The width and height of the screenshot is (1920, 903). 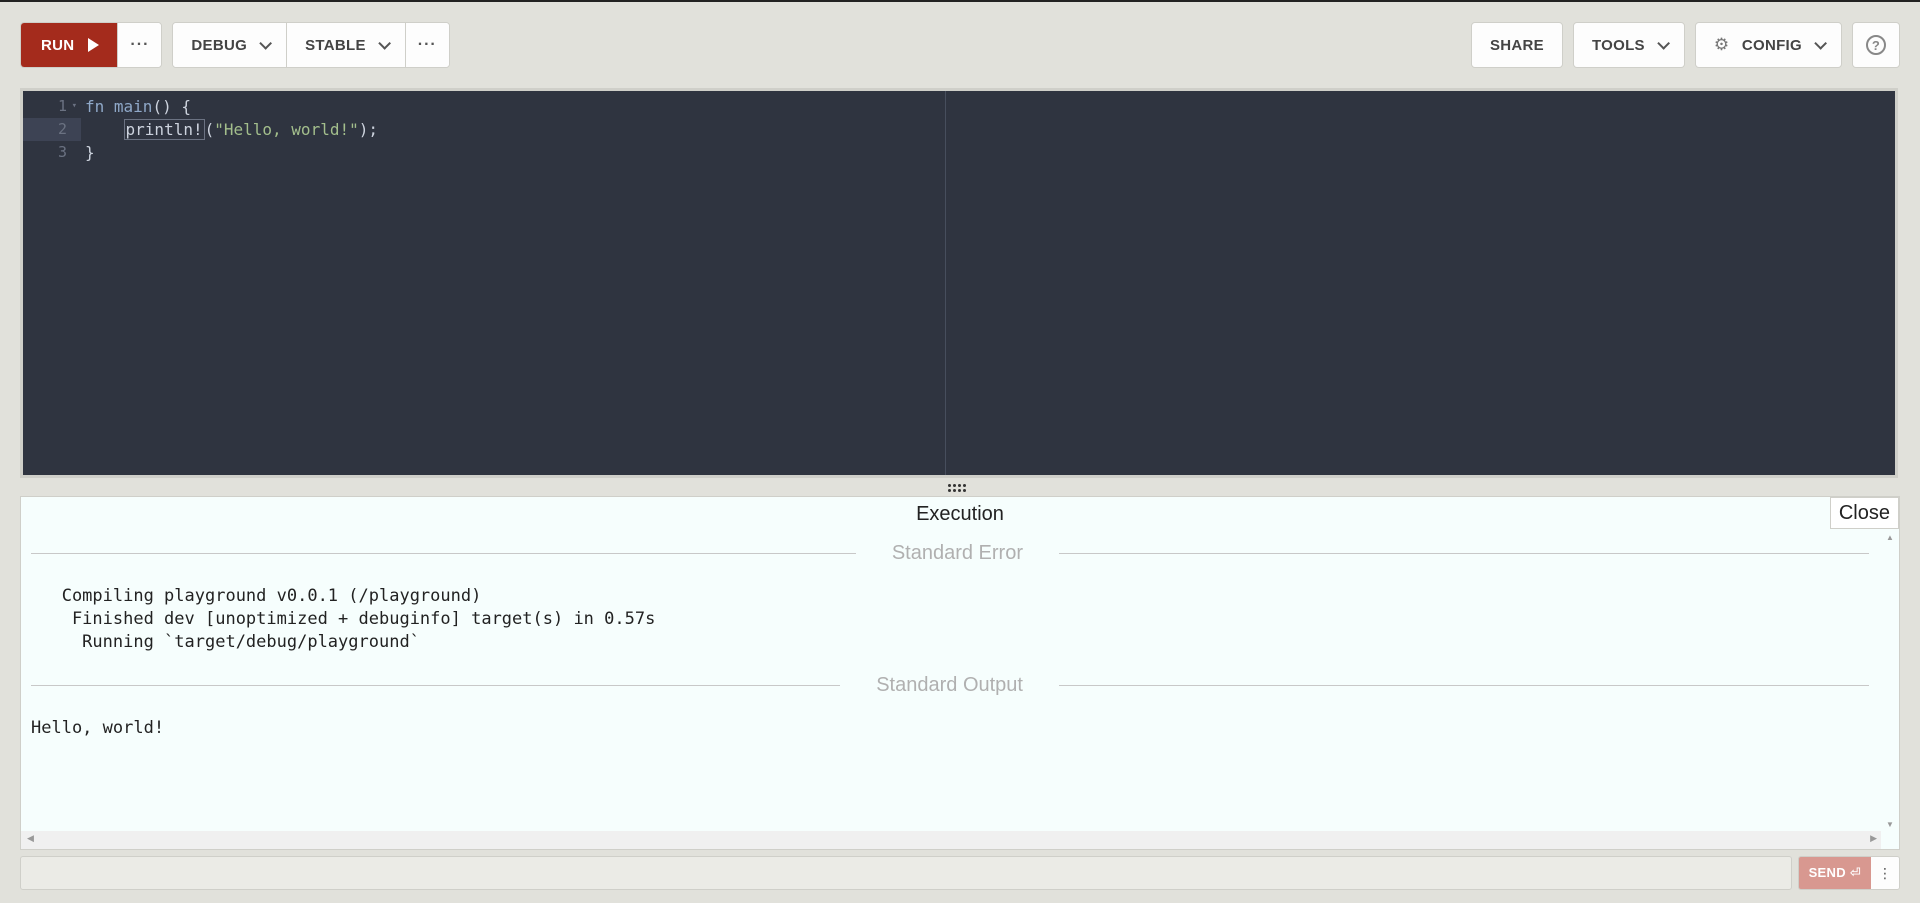 I want to click on run-button: RUN, so click(x=69, y=45).